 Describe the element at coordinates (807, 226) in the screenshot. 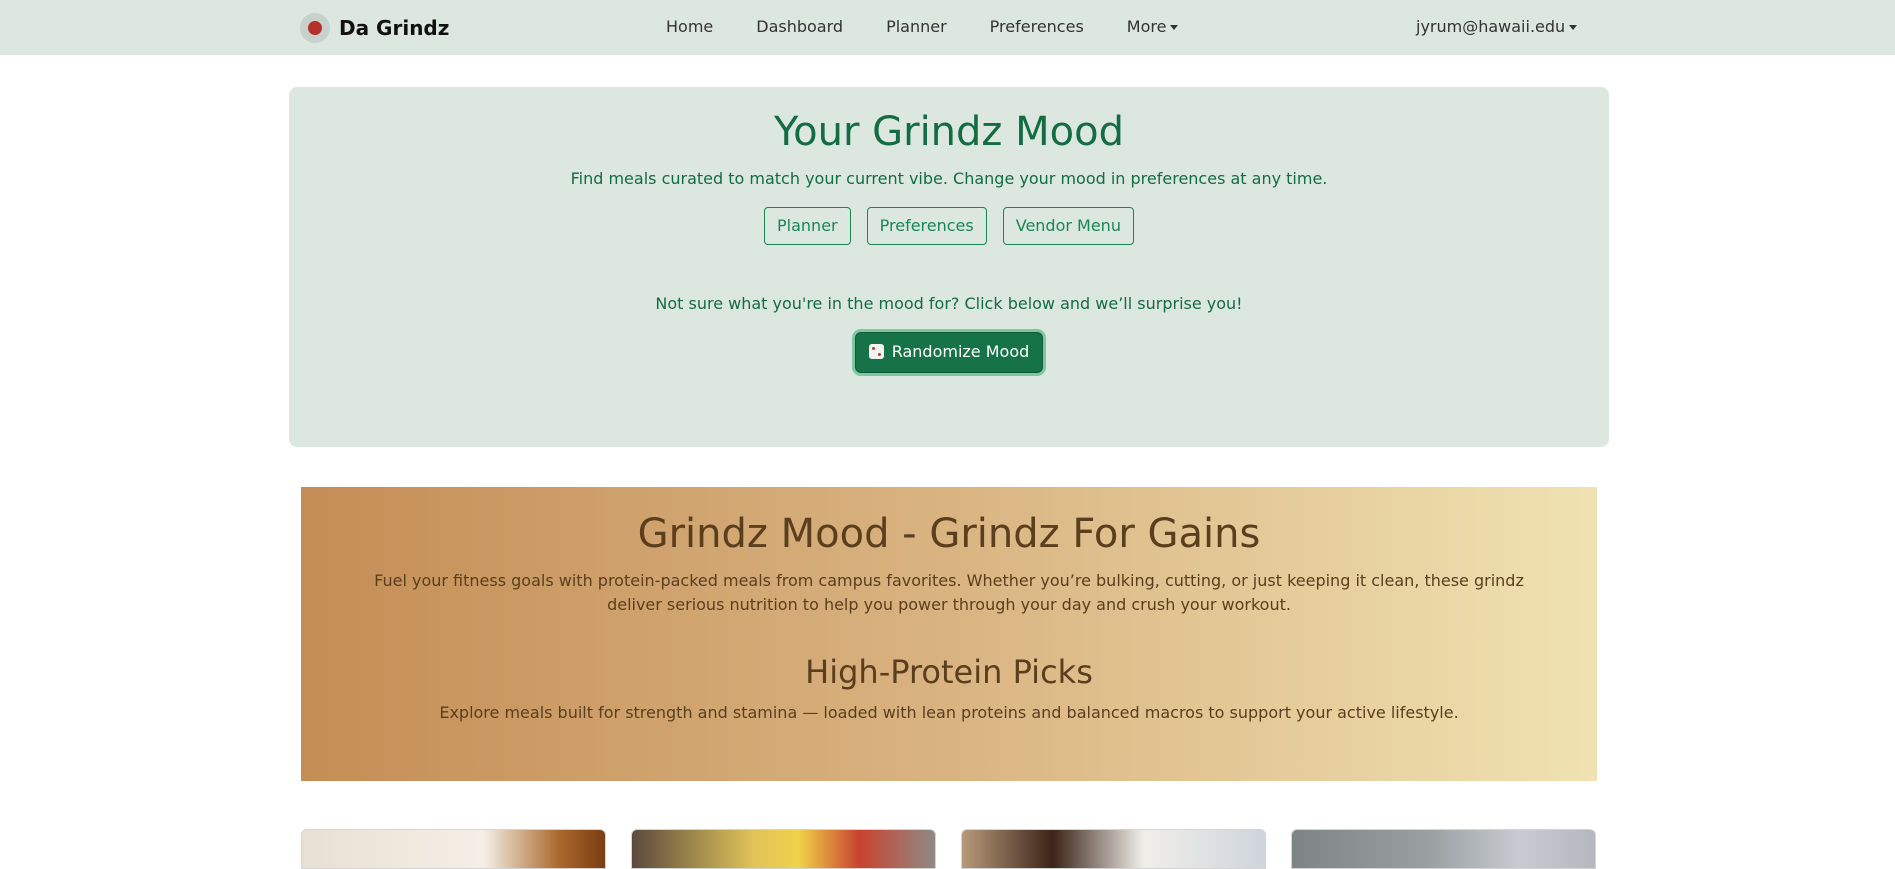

I see `planner-button: Planner` at that location.